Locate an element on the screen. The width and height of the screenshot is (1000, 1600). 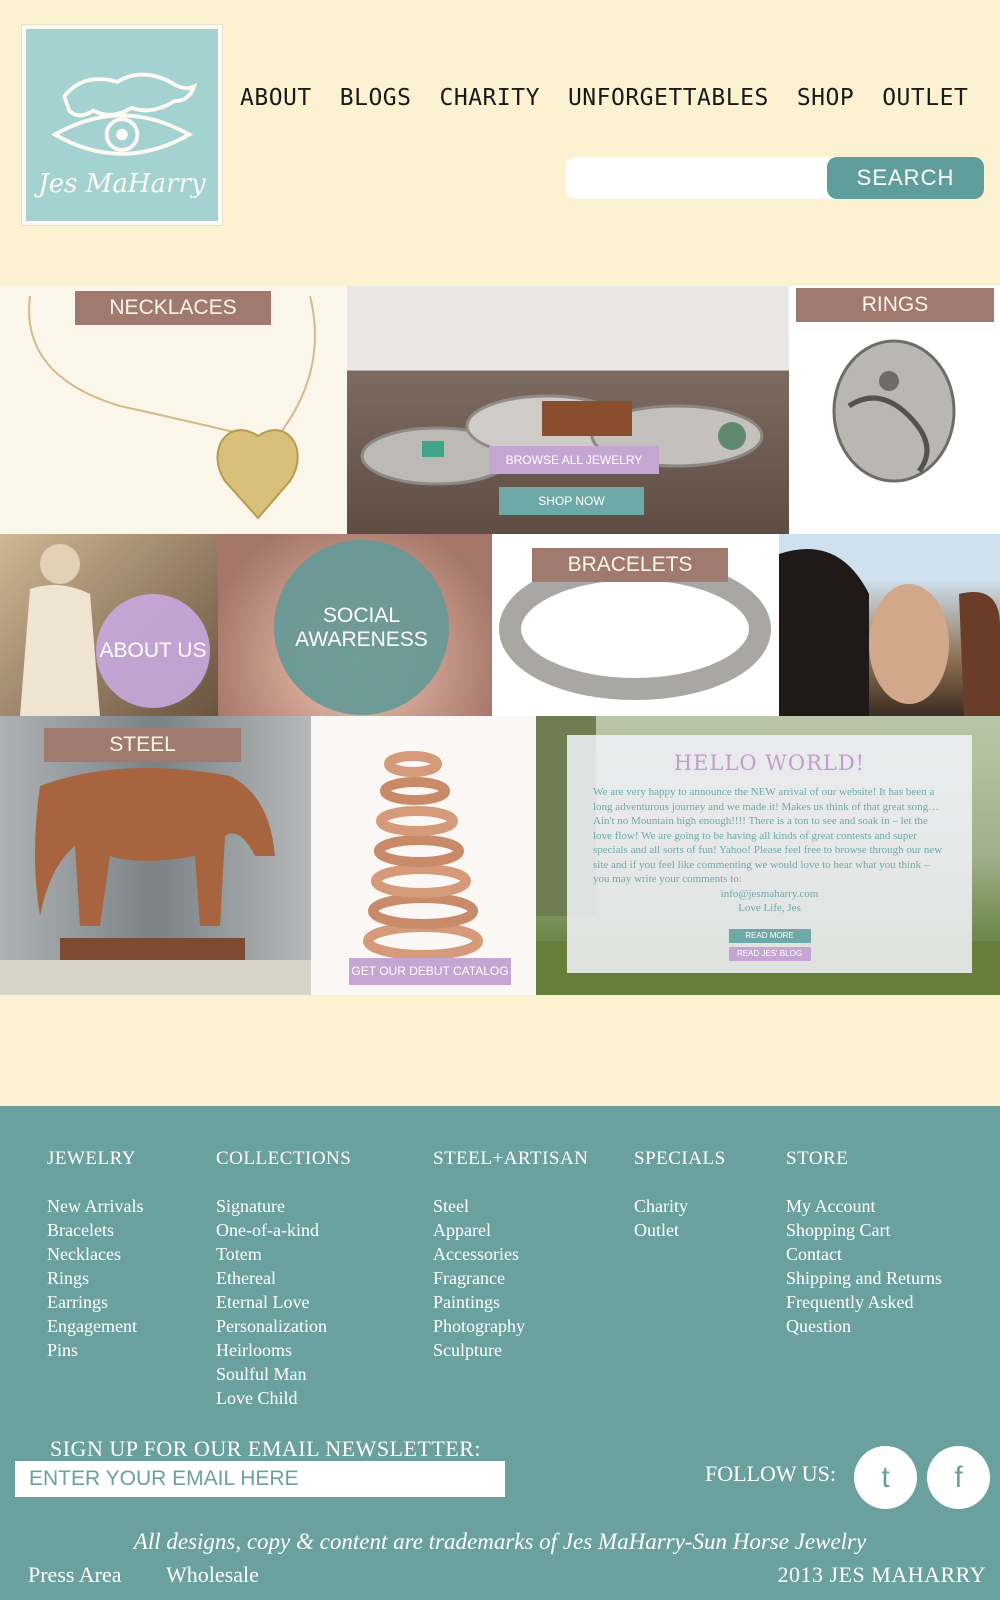
social-awareness-tile: SOCIAL AWARENESS is located at coordinates (355, 625).